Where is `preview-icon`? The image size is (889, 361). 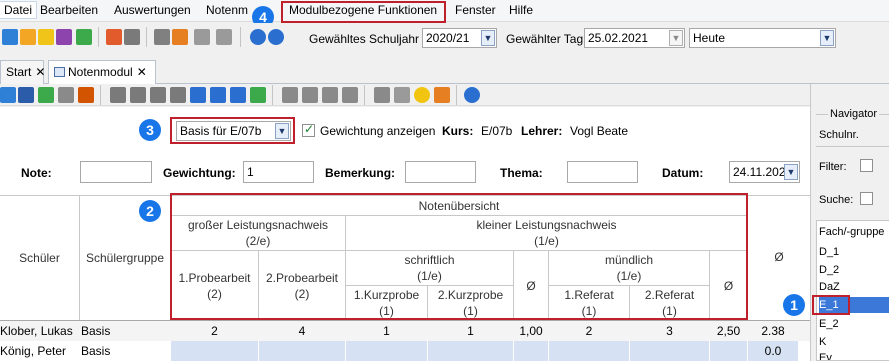 preview-icon is located at coordinates (402, 95).